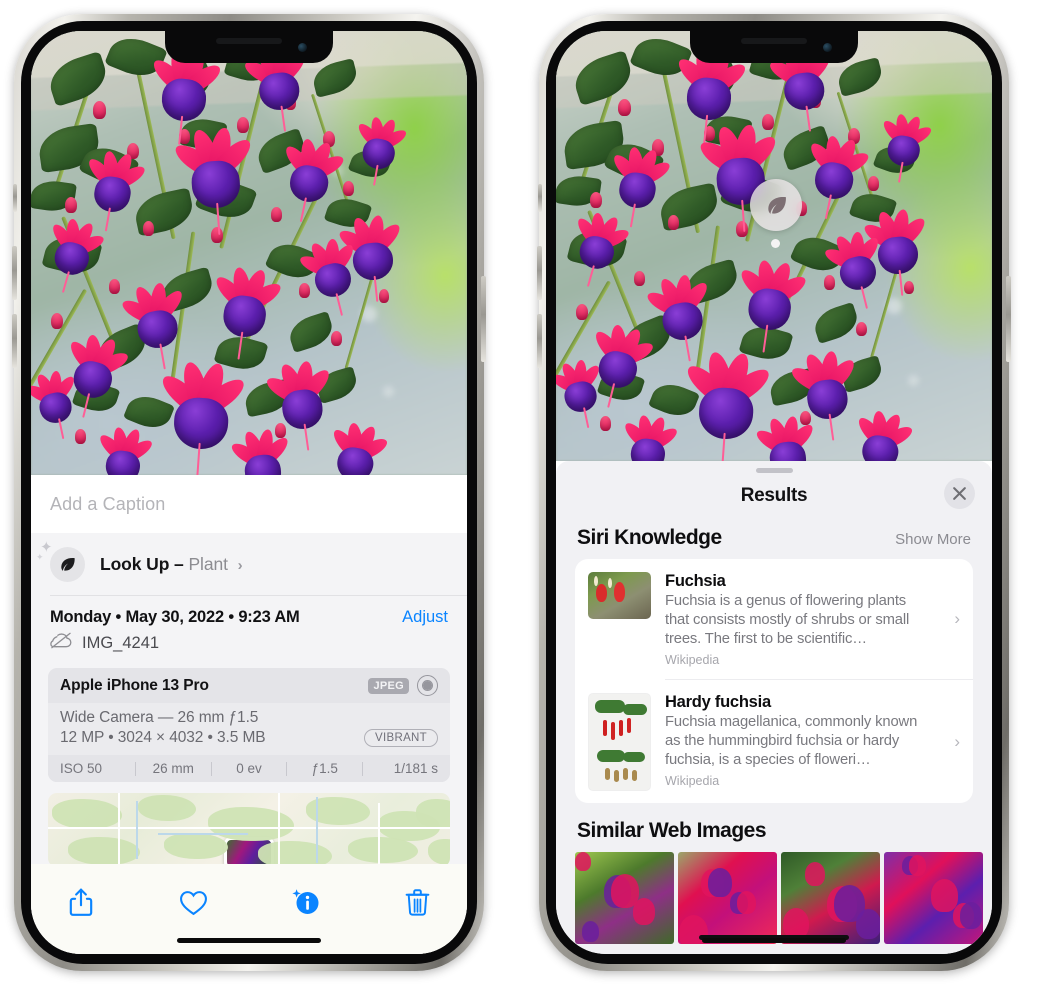  I want to click on exif-badges: JPEG, so click(403, 685).